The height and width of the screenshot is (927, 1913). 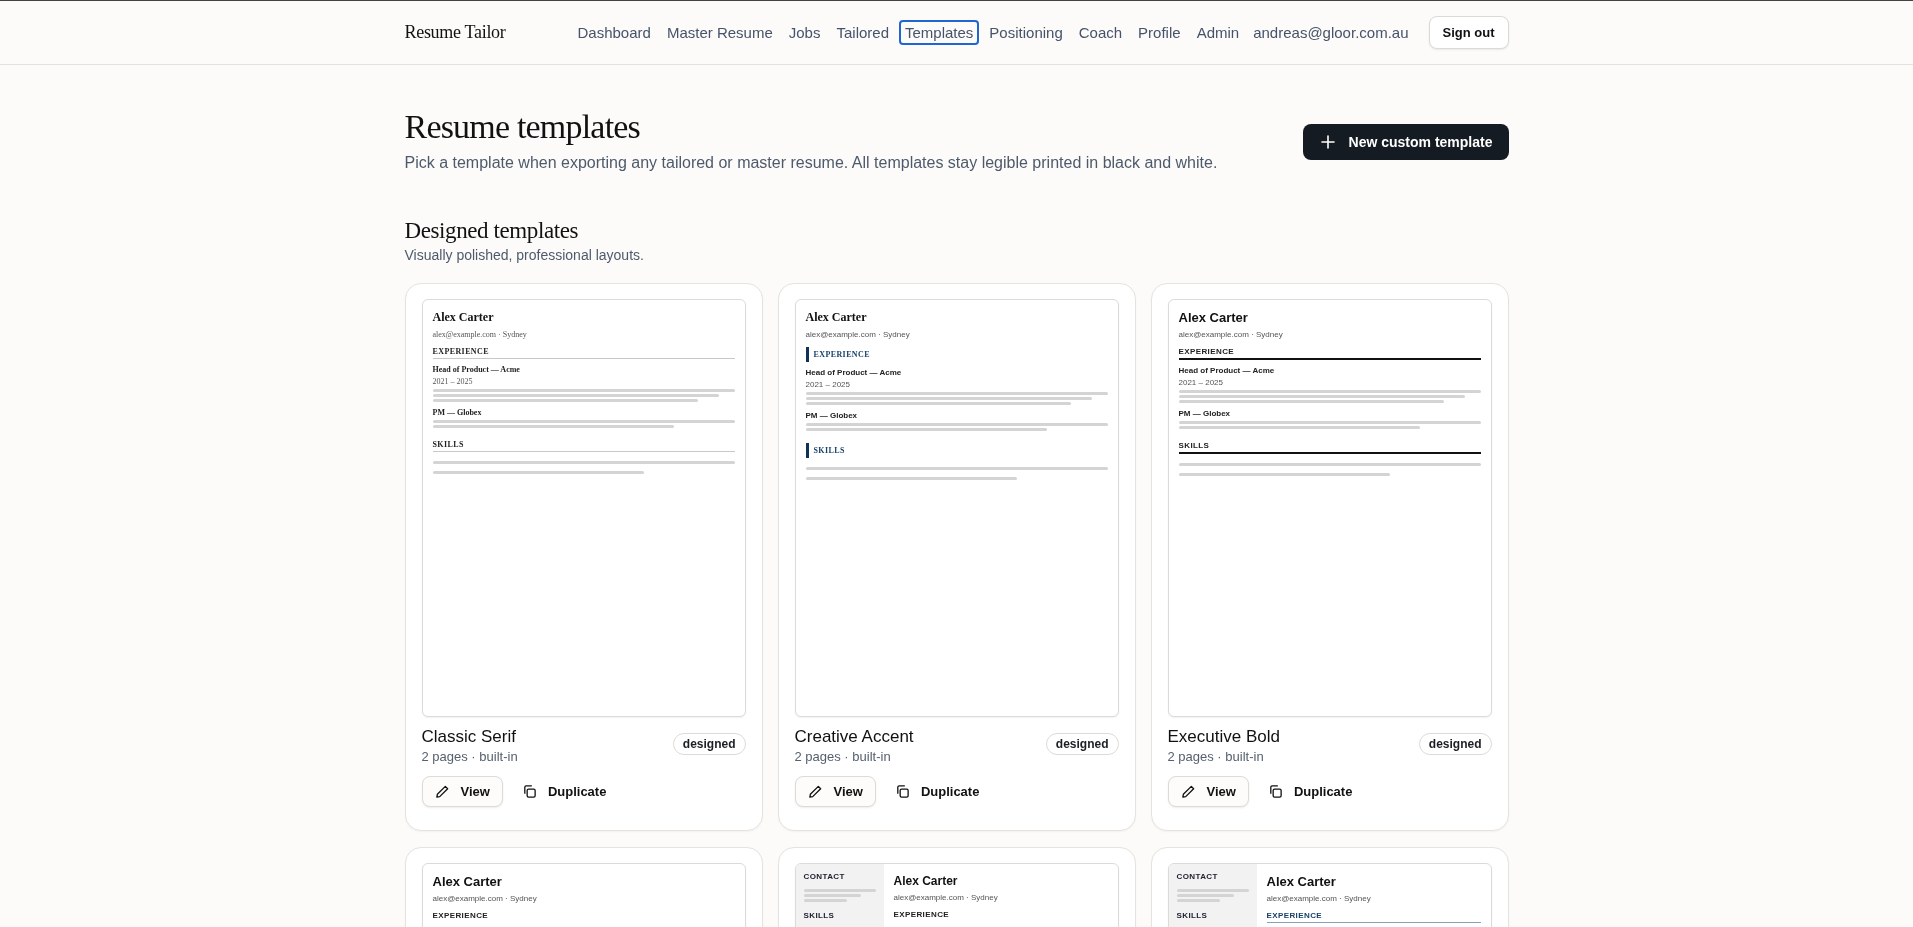 What do you see at coordinates (1026, 32) in the screenshot?
I see `nav-link: Positioning` at bounding box center [1026, 32].